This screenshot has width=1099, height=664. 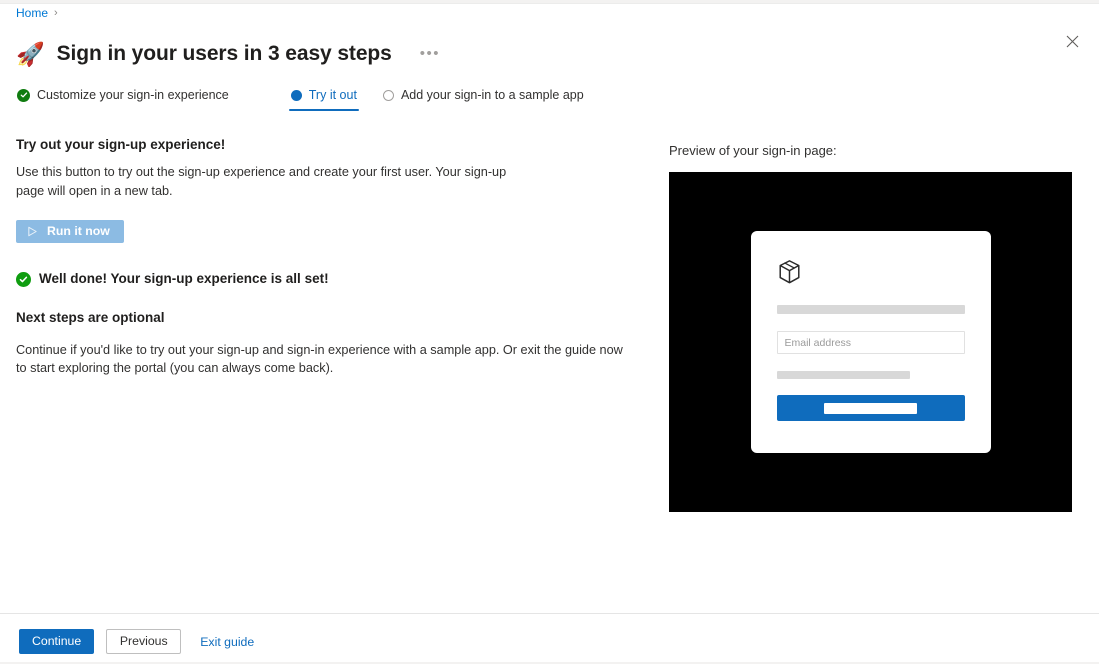 What do you see at coordinates (332, 95) in the screenshot?
I see `step-label: Try it out` at bounding box center [332, 95].